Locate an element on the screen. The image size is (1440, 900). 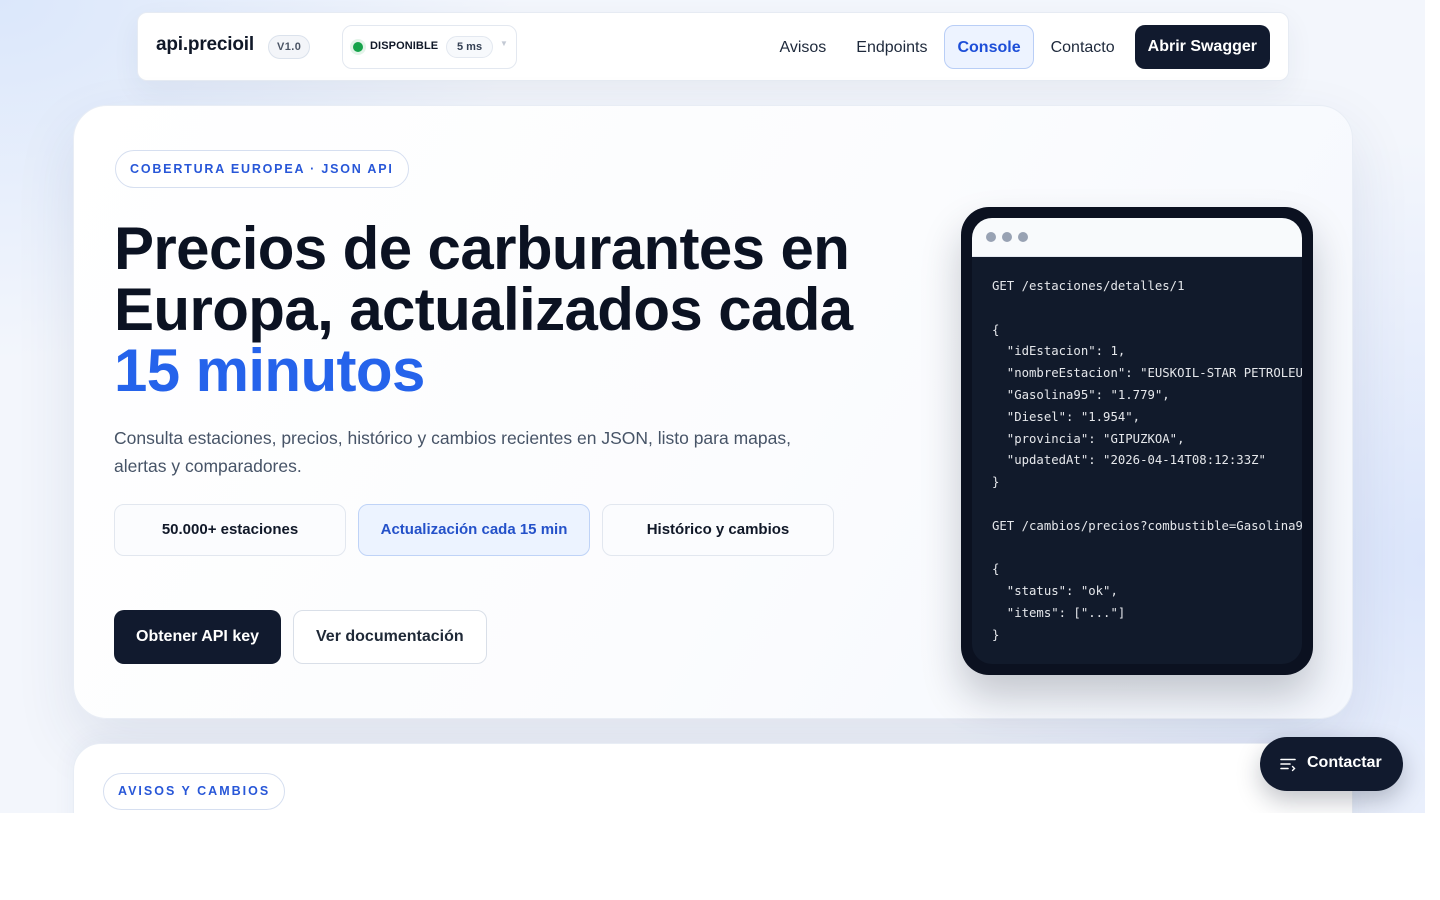
hero-eyebrow-badge: COBERTURA EUROPEA · JSON API is located at coordinates (262, 169).